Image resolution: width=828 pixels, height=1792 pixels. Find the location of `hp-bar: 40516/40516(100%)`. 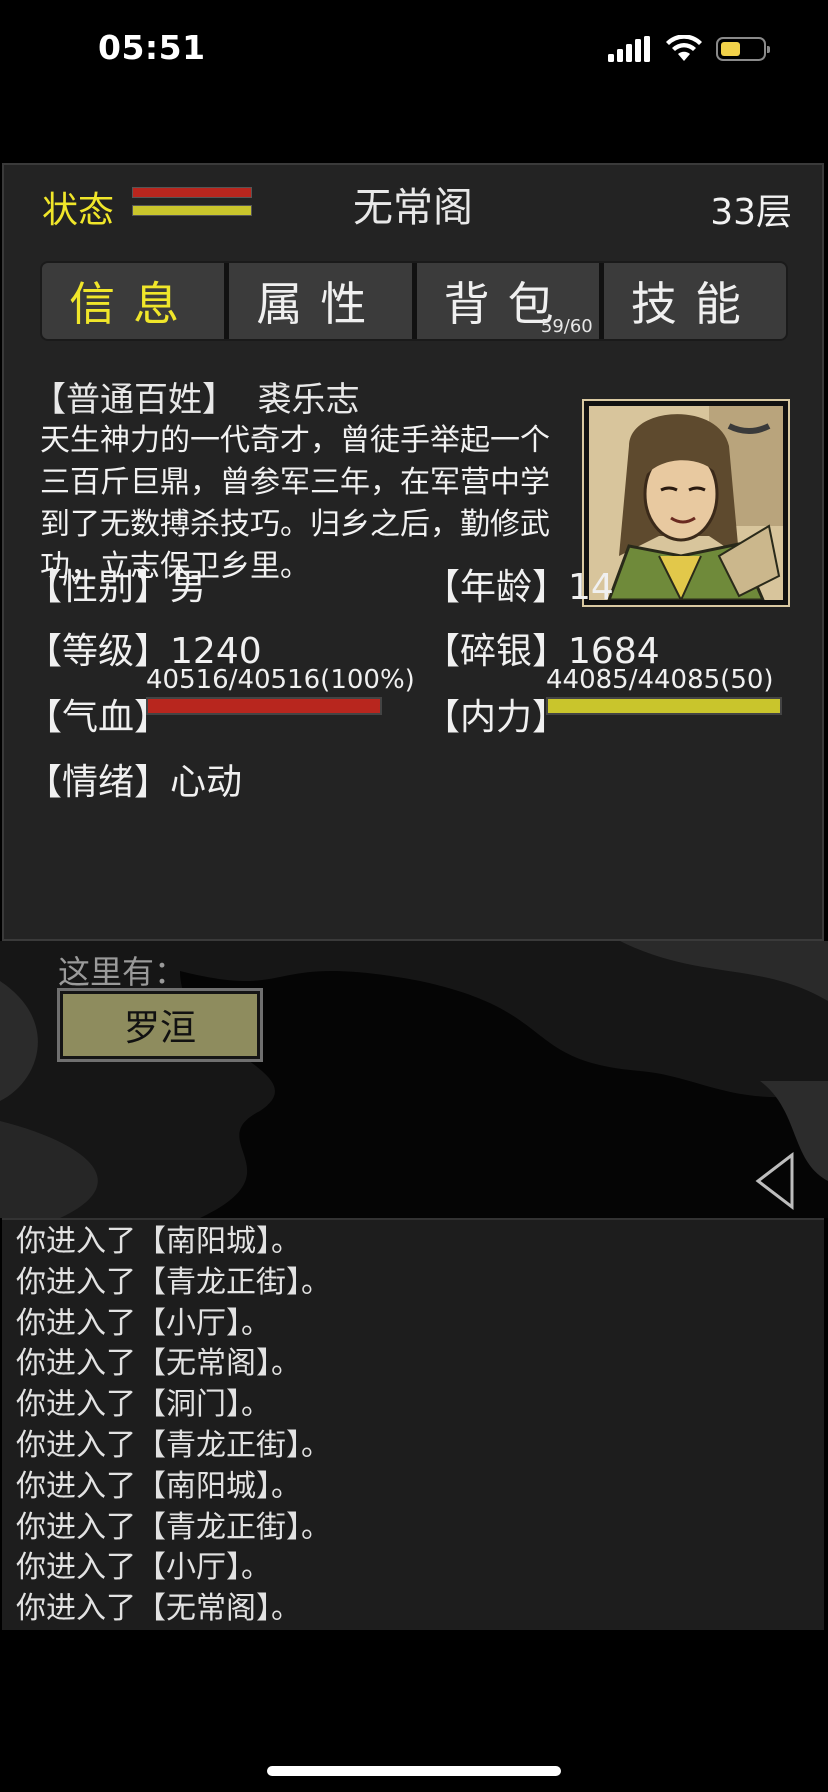

hp-bar: 40516/40516(100%) is located at coordinates (280, 690).